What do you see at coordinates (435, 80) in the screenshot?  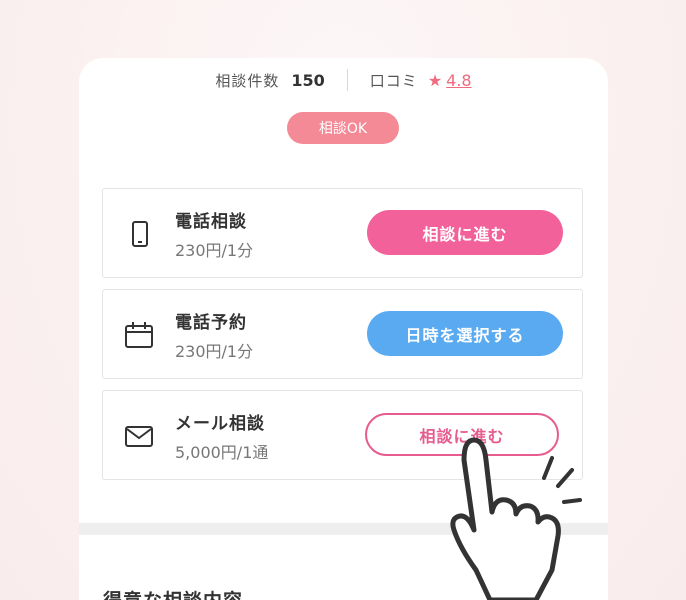 I see `star-icon: ★` at bounding box center [435, 80].